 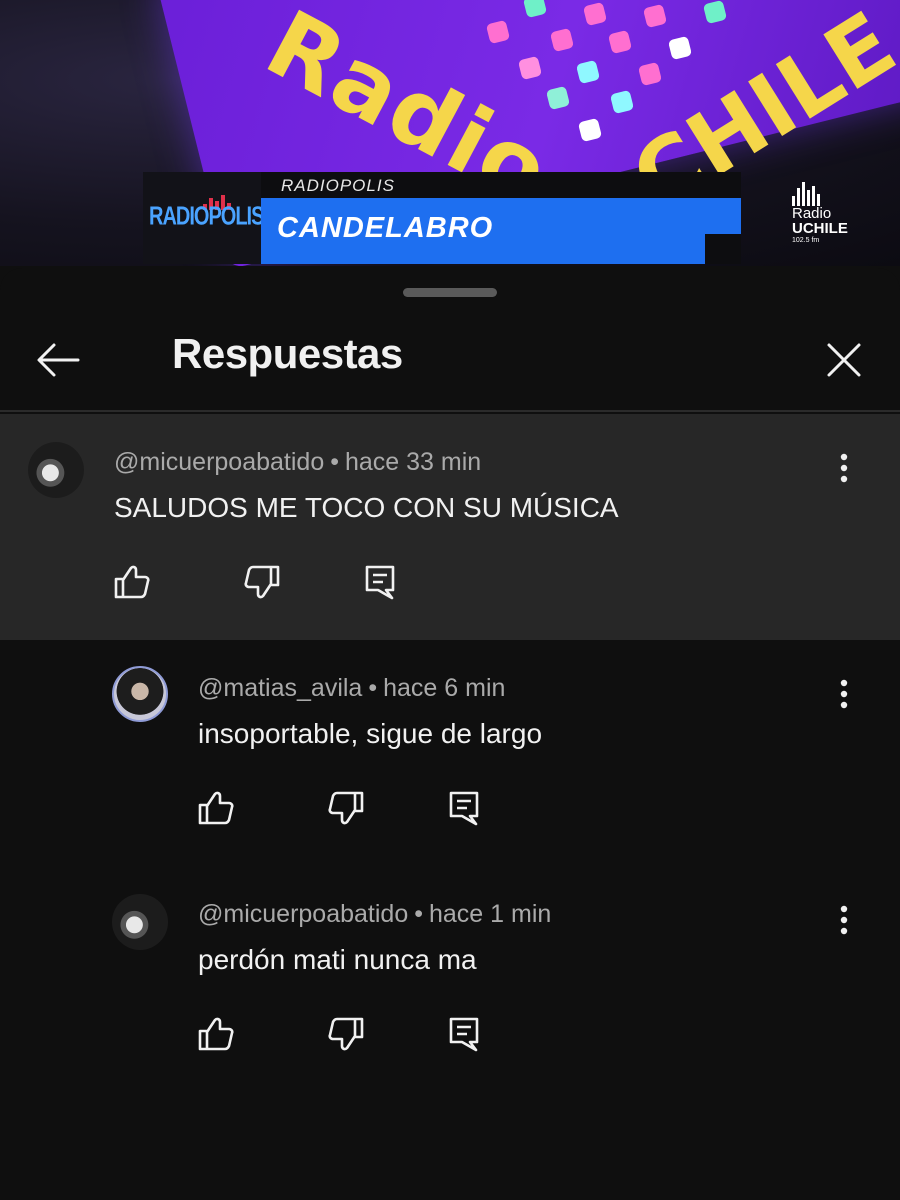 I want to click on radio-logo-line3: 102.5 fm, so click(x=806, y=240).